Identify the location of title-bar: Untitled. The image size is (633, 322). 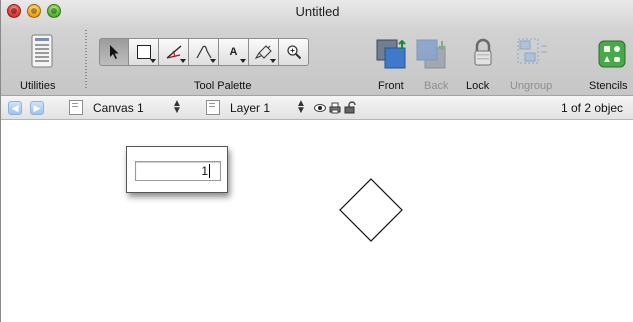
(317, 11).